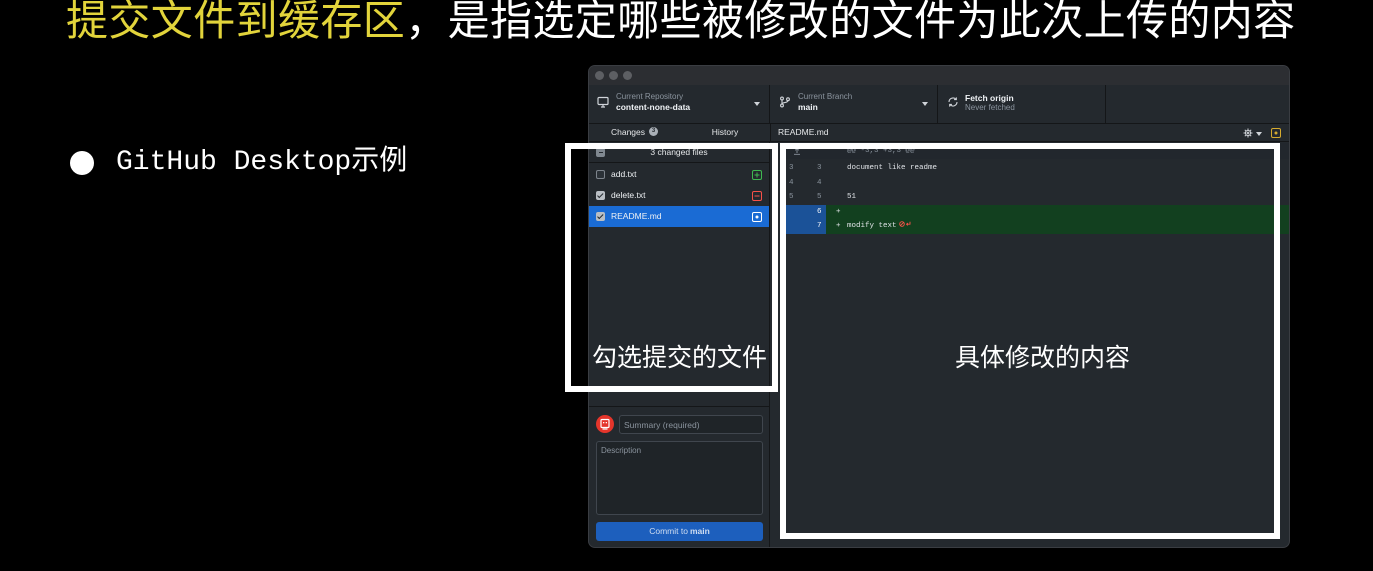 This screenshot has width=1373, height=571. What do you see at coordinates (668, 531) in the screenshot?
I see `commit-button-label: Commit to` at bounding box center [668, 531].